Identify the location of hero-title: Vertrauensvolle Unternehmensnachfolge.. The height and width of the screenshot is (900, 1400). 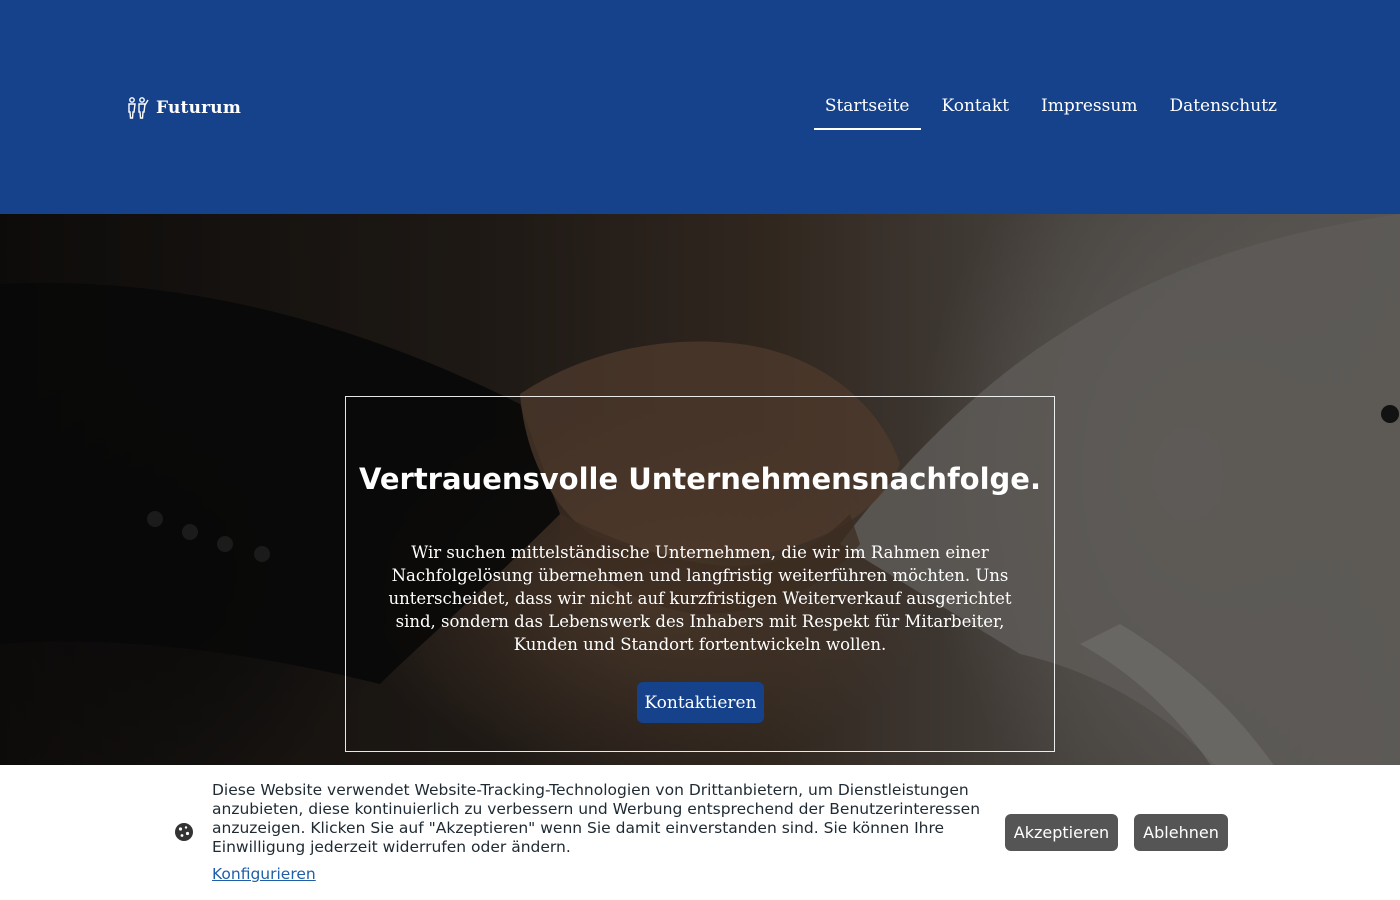
(699, 479).